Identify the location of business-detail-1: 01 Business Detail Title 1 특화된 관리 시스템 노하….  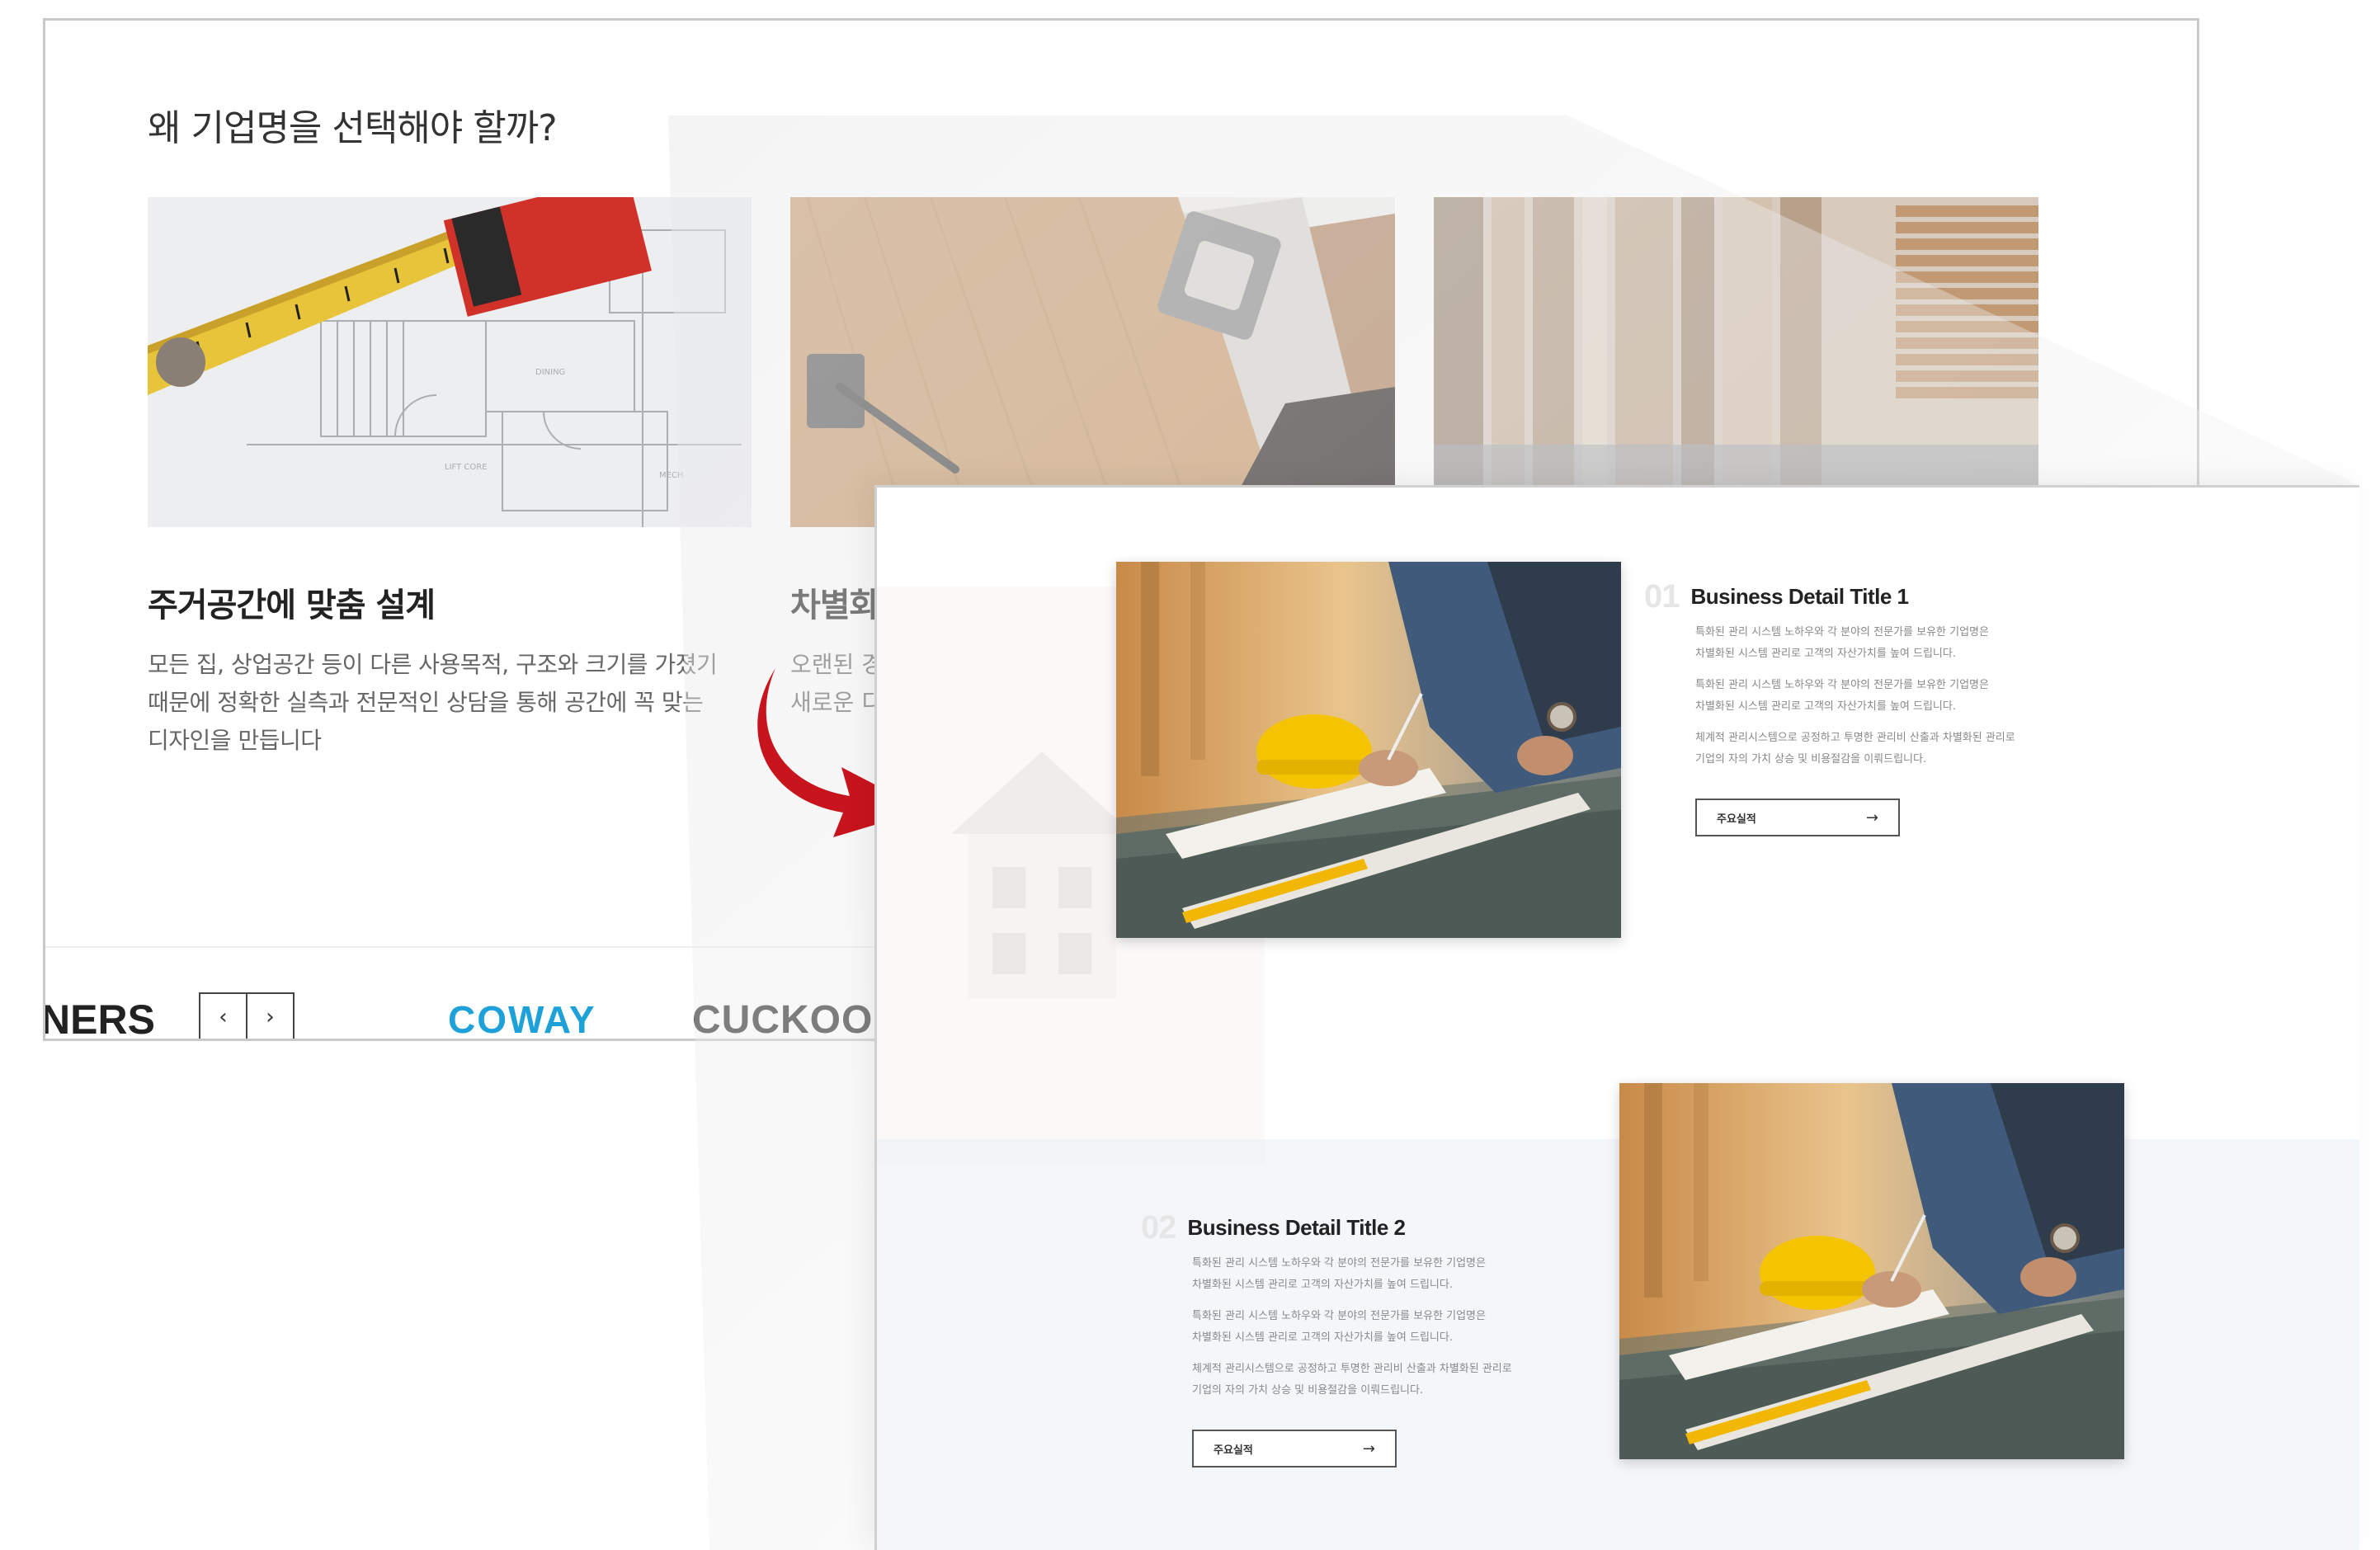
(1829, 707).